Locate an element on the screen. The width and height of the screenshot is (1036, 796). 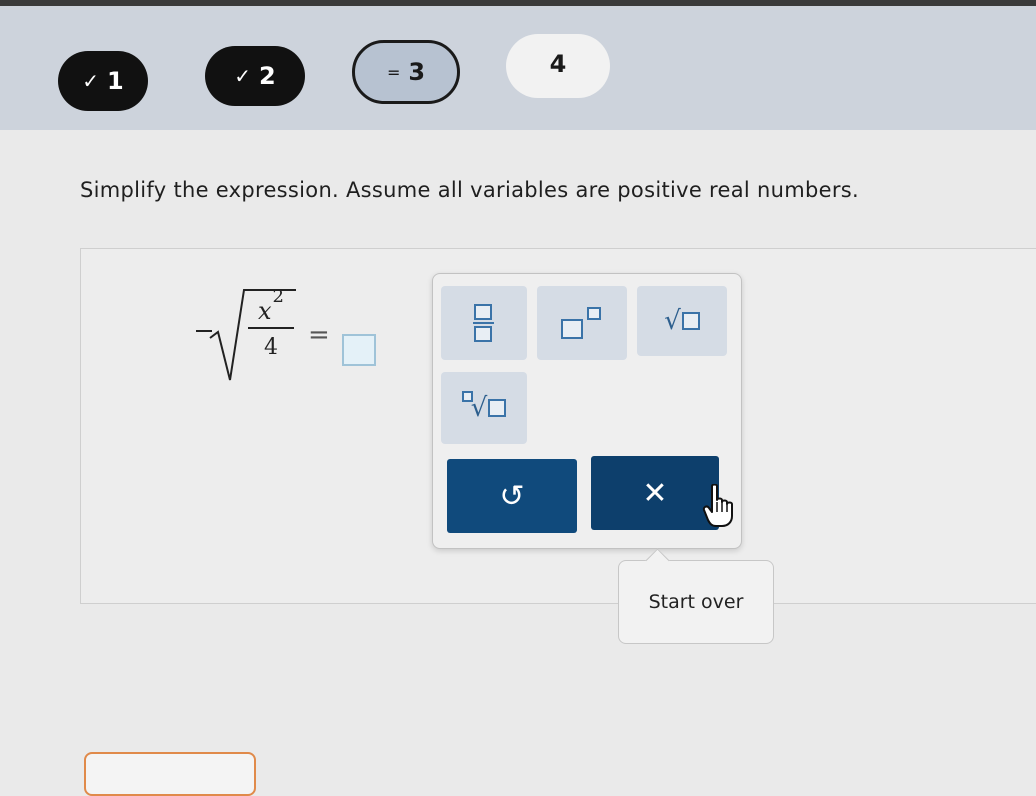
square-root-icon: √ is located at coordinates (672, 321).